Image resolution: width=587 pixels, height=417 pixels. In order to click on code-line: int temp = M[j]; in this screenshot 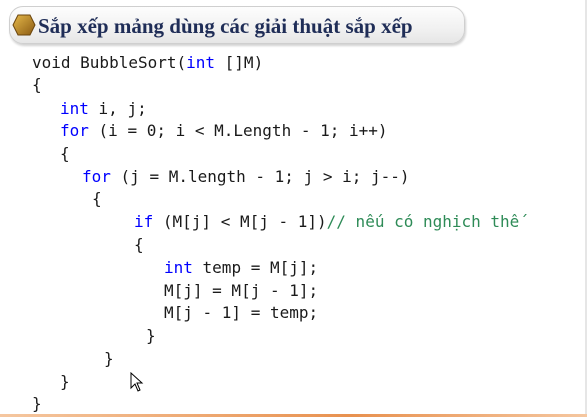, I will do `click(241, 268)`.